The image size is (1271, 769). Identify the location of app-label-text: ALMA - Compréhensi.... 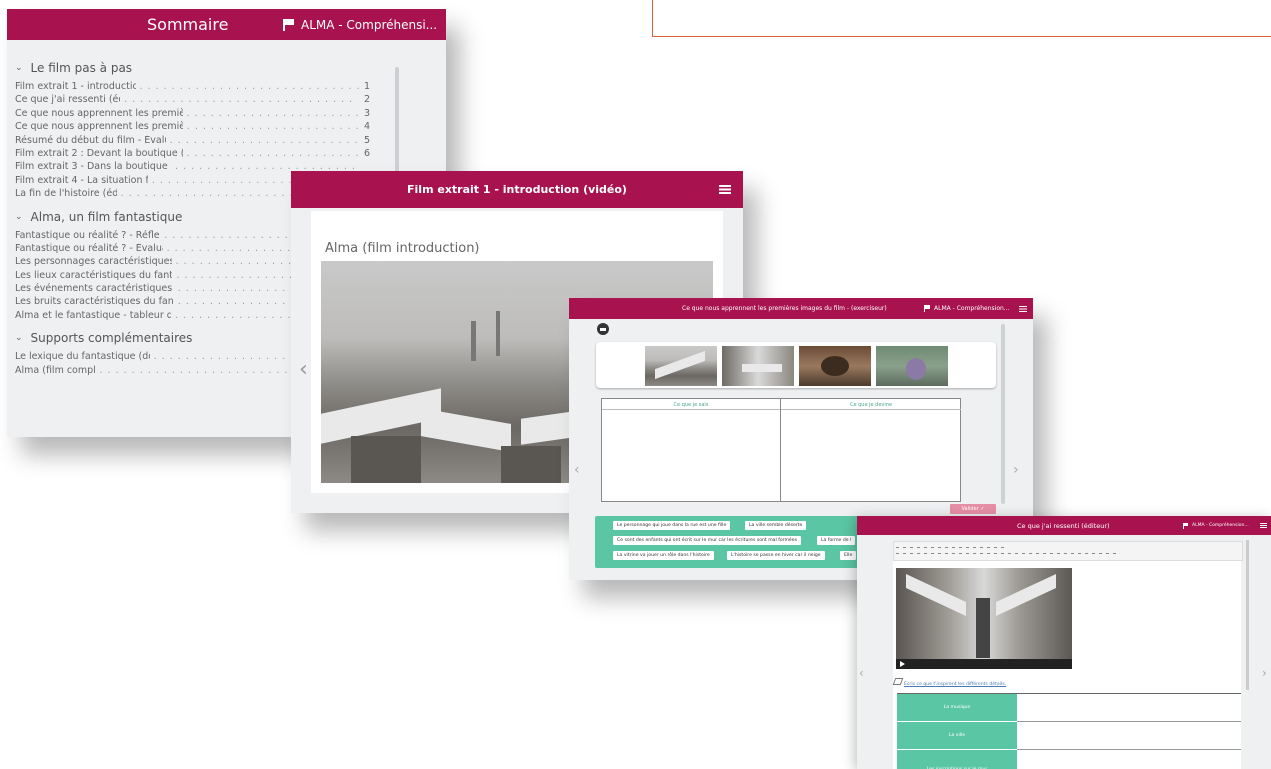
(369, 24).